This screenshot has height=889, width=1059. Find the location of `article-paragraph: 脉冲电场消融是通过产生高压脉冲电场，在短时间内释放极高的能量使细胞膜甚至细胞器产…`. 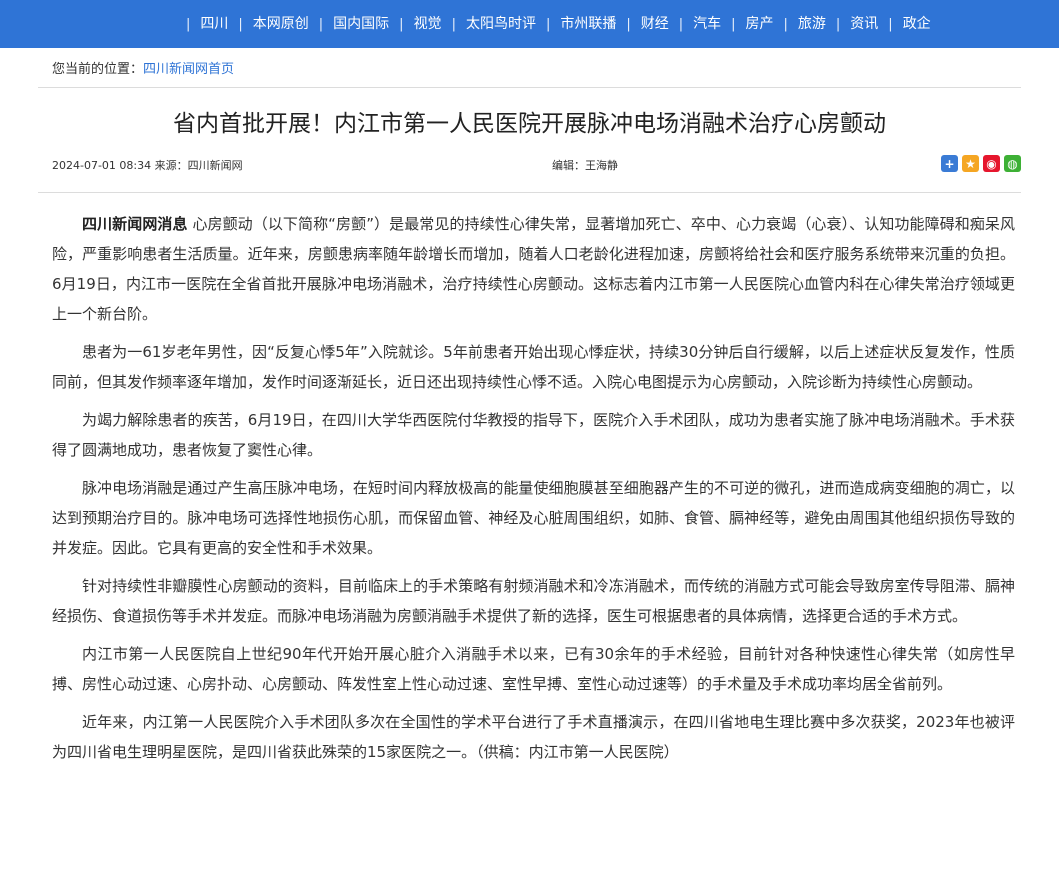

article-paragraph: 脉冲电场消融是通过产生高压脉冲电场，在短时间内释放极高的能量使细胞膜甚至细胞器产… is located at coordinates (533, 518).